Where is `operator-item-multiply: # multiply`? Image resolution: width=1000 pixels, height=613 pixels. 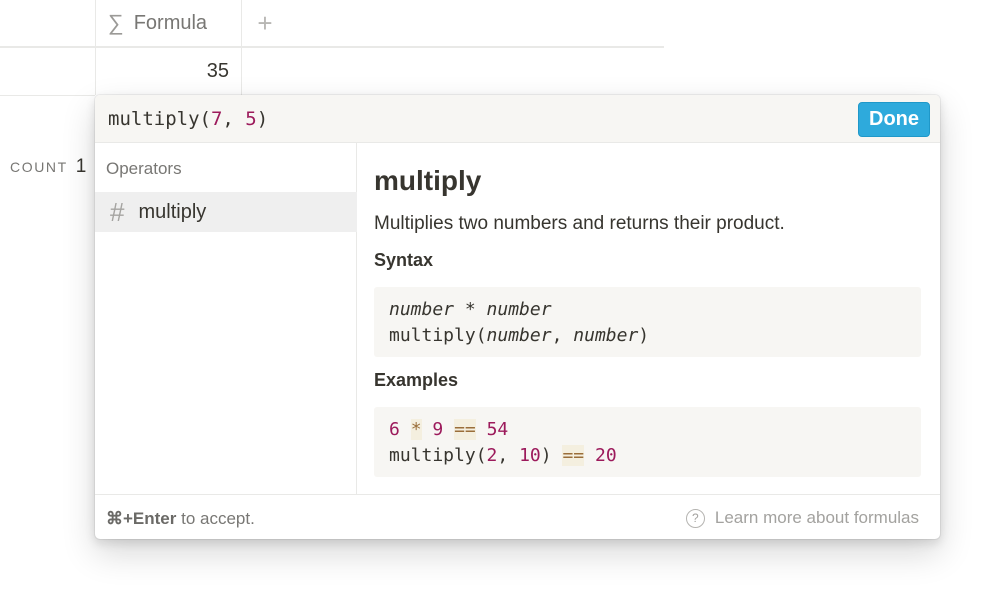
operator-item-multiply: # multiply is located at coordinates (226, 212).